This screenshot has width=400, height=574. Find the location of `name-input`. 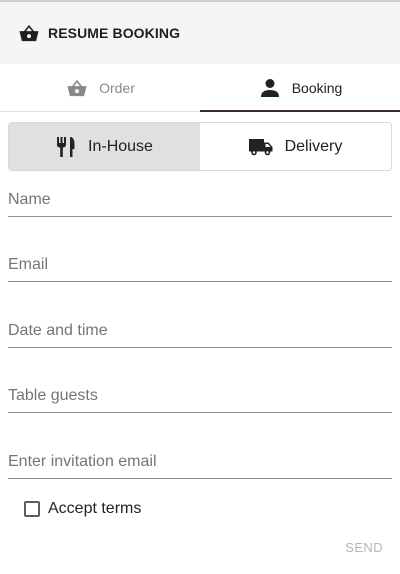

name-input is located at coordinates (200, 196).